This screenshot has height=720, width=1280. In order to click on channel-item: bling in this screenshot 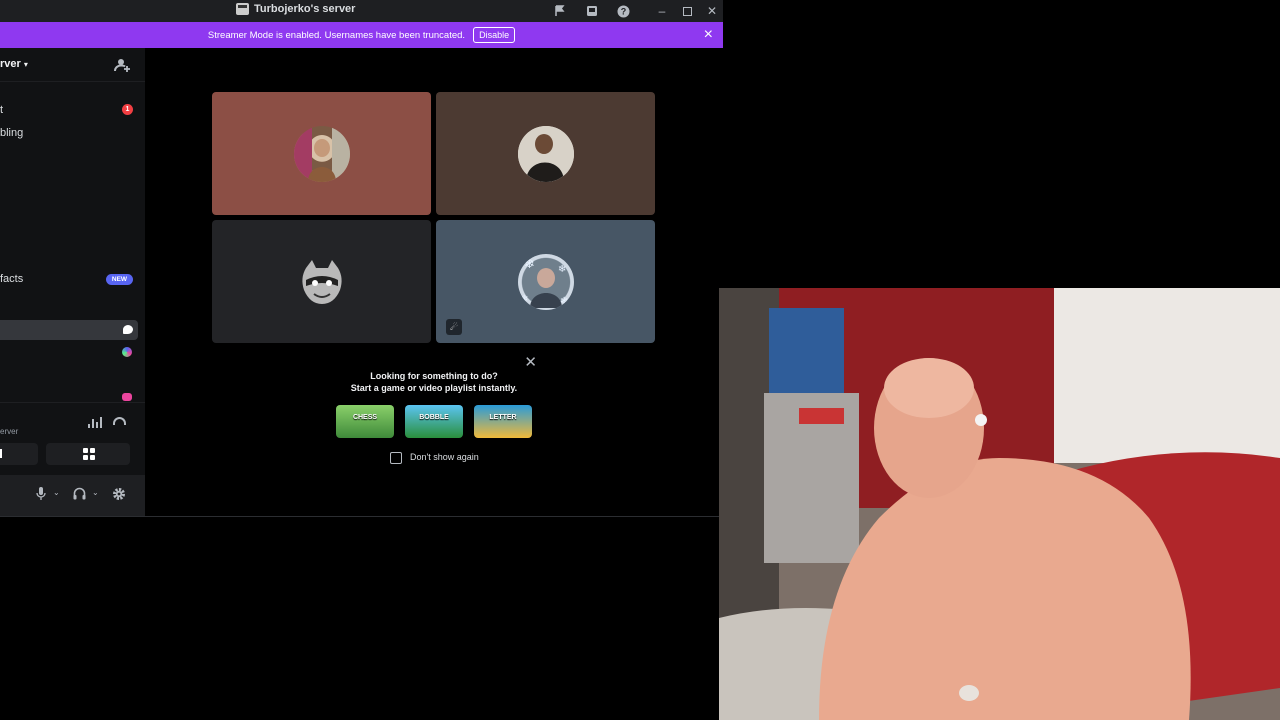, I will do `click(11, 133)`.